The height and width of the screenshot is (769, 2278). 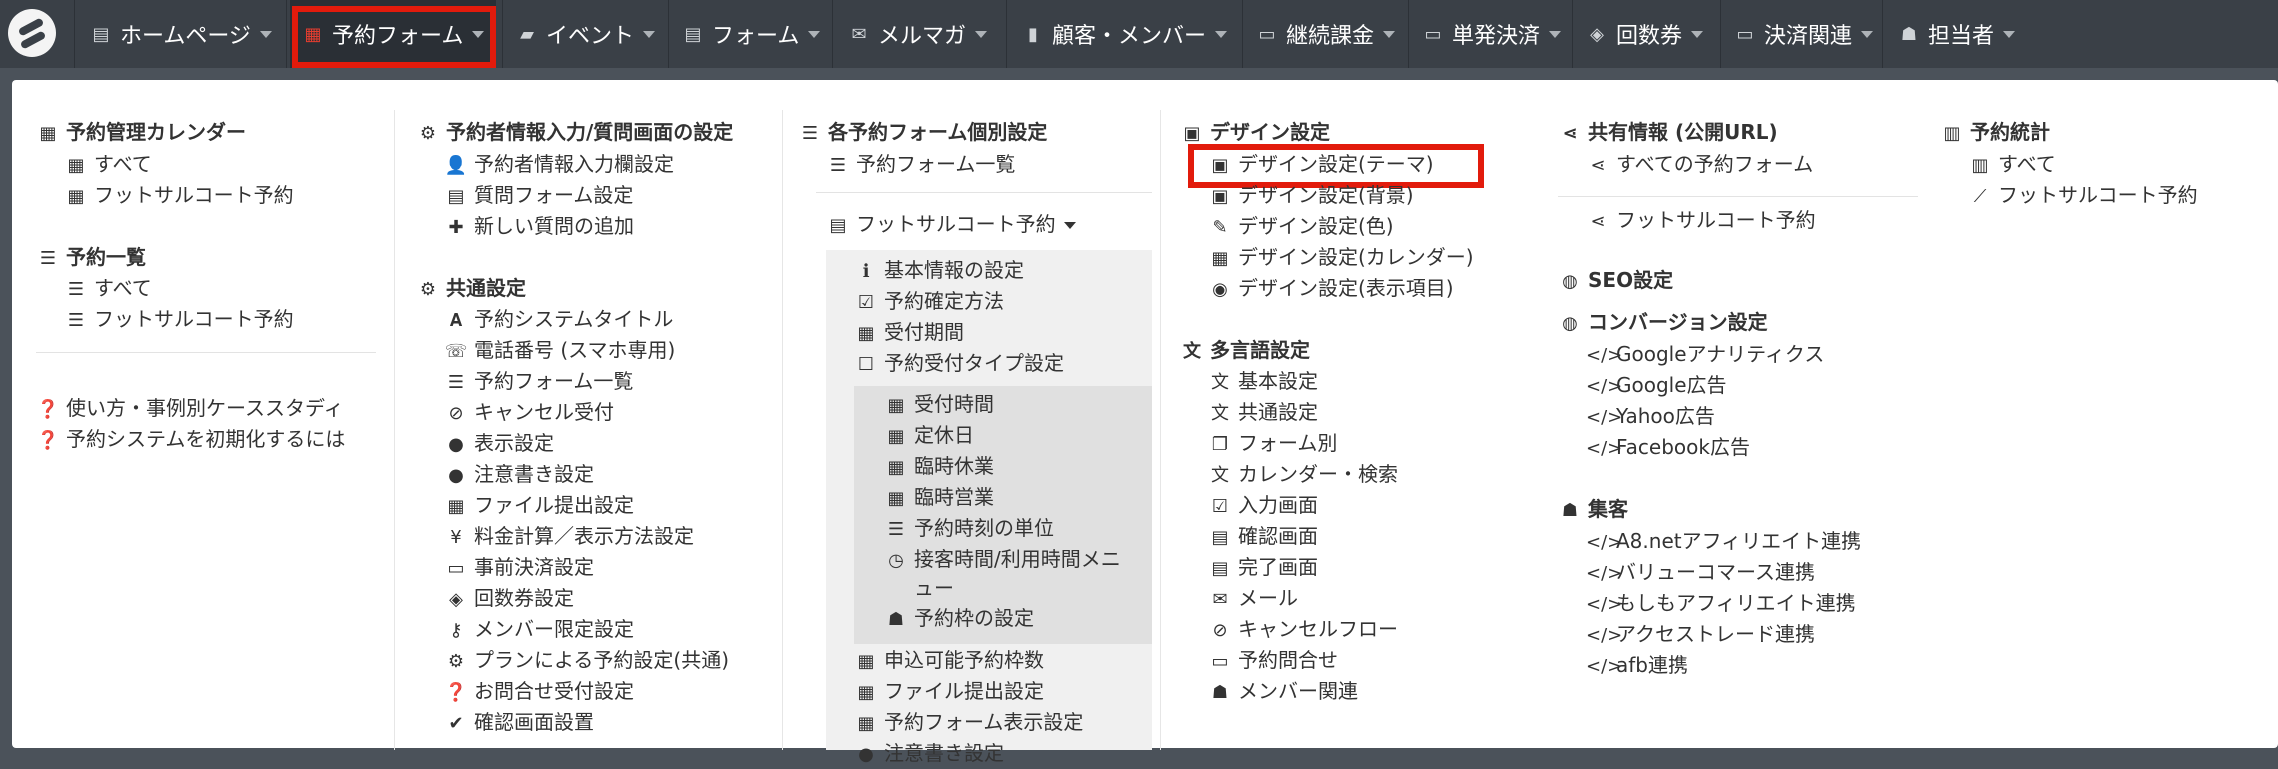 I want to click on submenu-item: ☐ 予約受付タイプ設定, so click(x=959, y=364).